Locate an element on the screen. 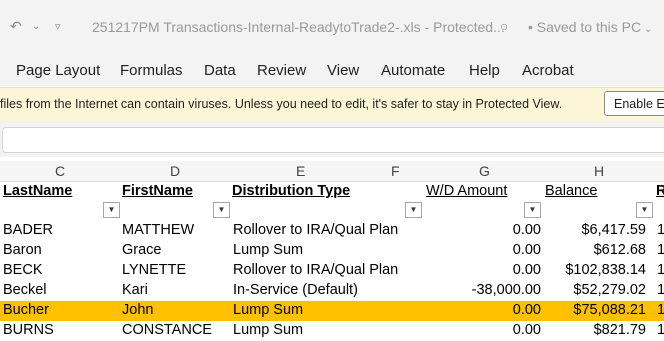  column-header-h: H is located at coordinates (599, 171).